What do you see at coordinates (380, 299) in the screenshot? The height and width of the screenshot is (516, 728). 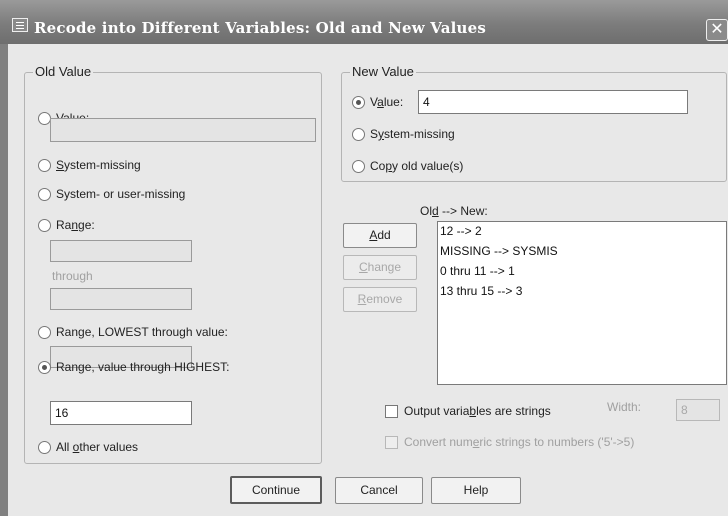 I see `remove-button: Remove` at bounding box center [380, 299].